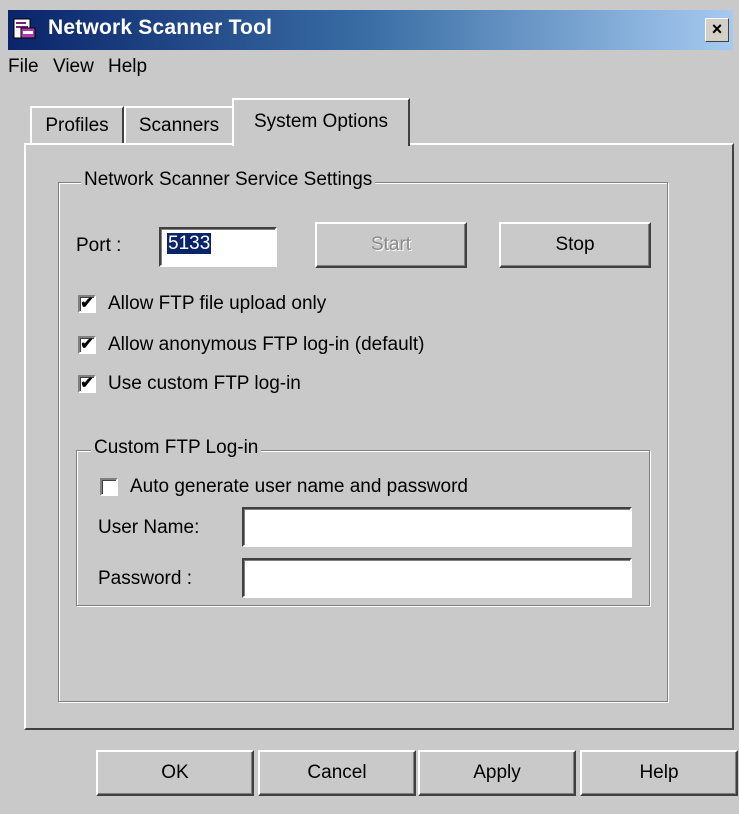 The width and height of the screenshot is (739, 814). I want to click on allow-ftp-upload-checkbox: ✔, so click(87, 304).